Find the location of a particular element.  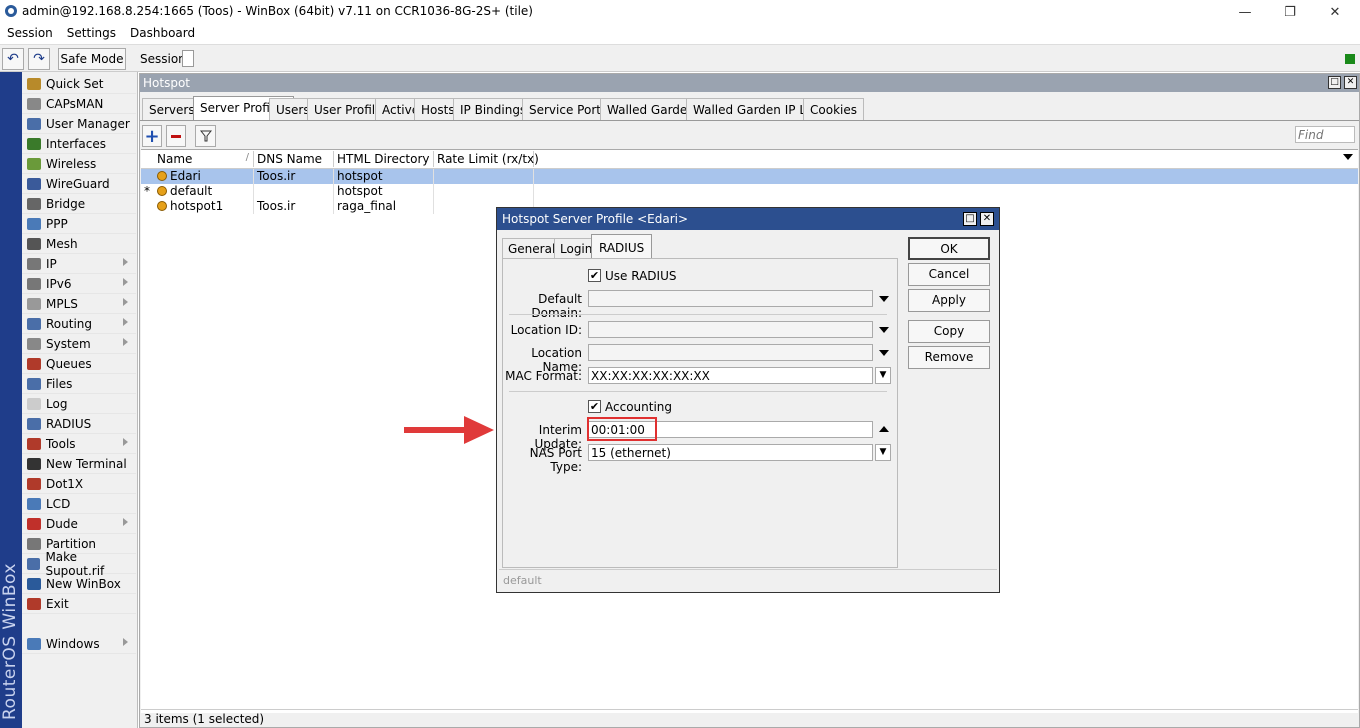

sidebar-item-queues: Queues is located at coordinates (79, 364).